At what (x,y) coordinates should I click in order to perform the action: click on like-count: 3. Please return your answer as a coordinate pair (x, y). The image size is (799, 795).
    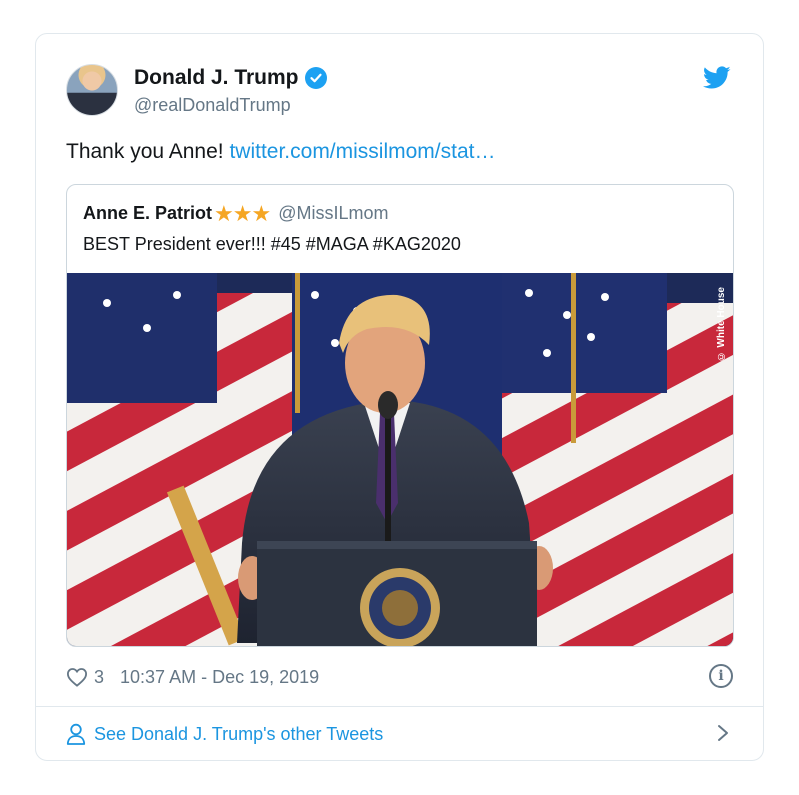
    Looking at the image, I should click on (99, 677).